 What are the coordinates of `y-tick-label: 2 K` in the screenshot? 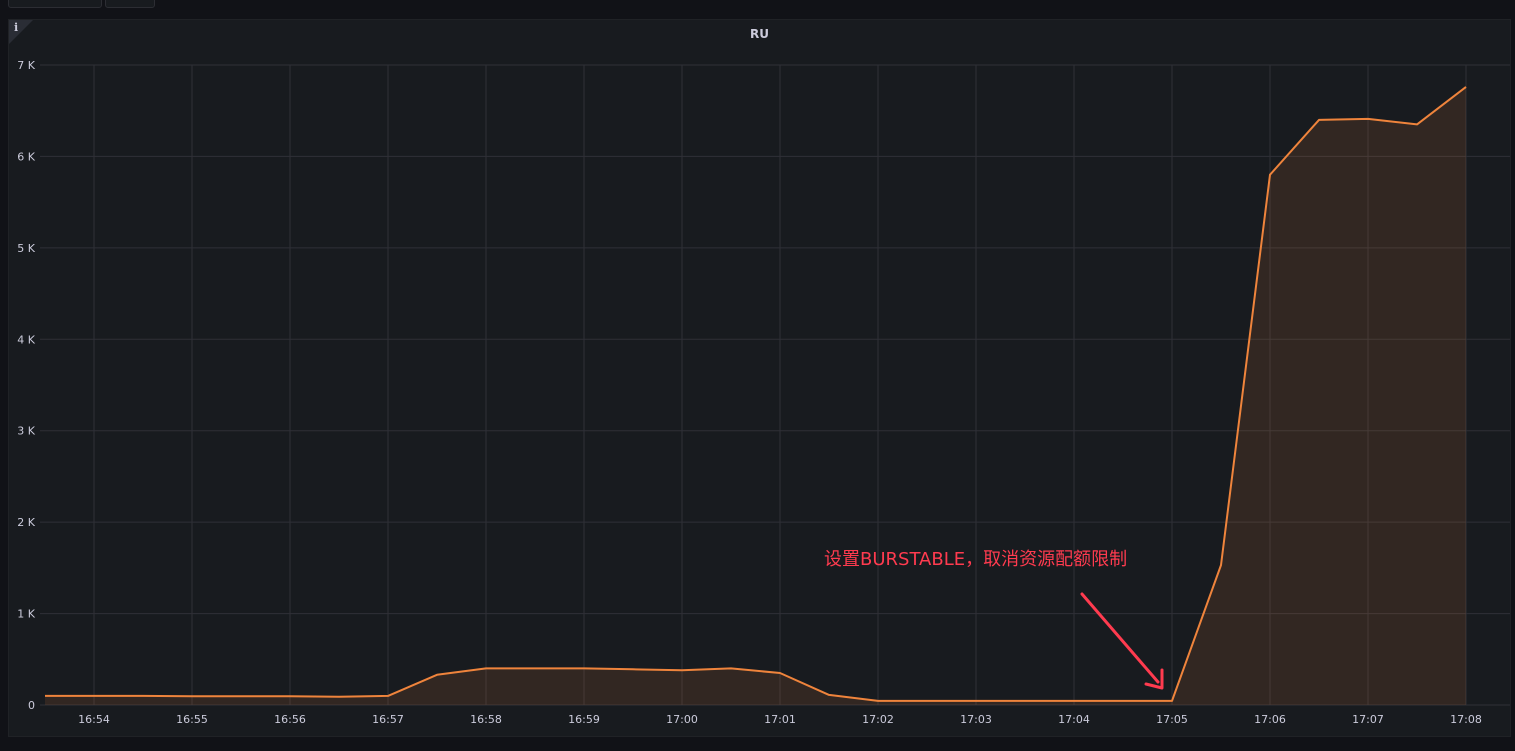 It's located at (26, 522).